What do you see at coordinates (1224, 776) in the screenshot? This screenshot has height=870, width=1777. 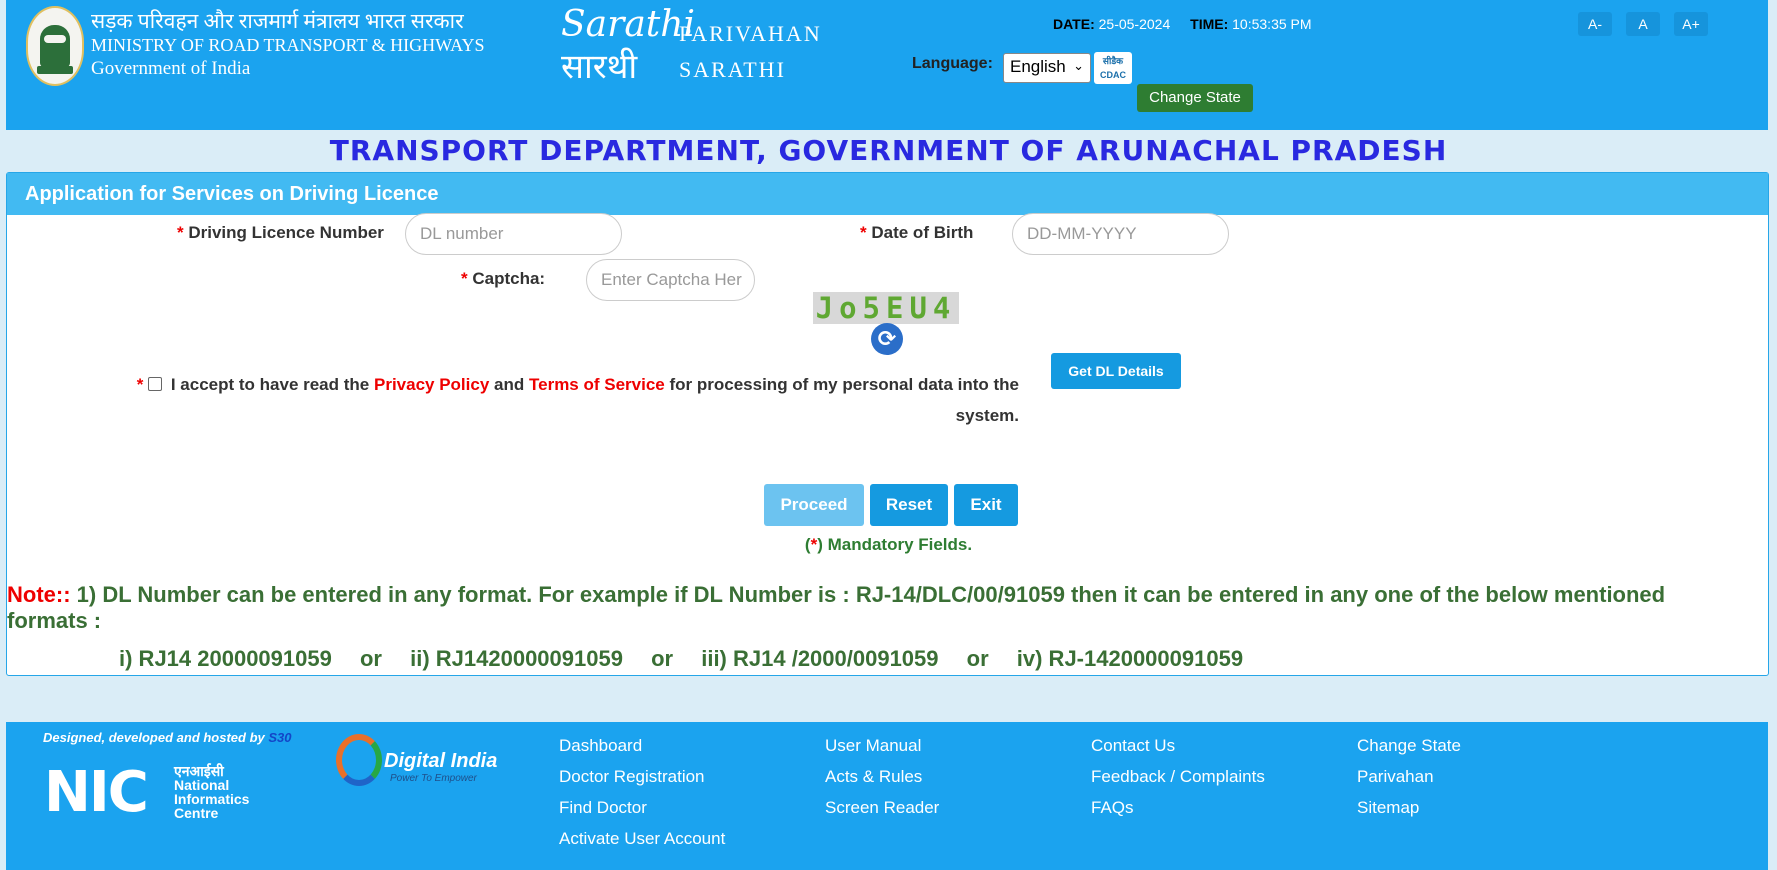 I see `footer-link-feedback: Feedback / Complaints` at bounding box center [1224, 776].